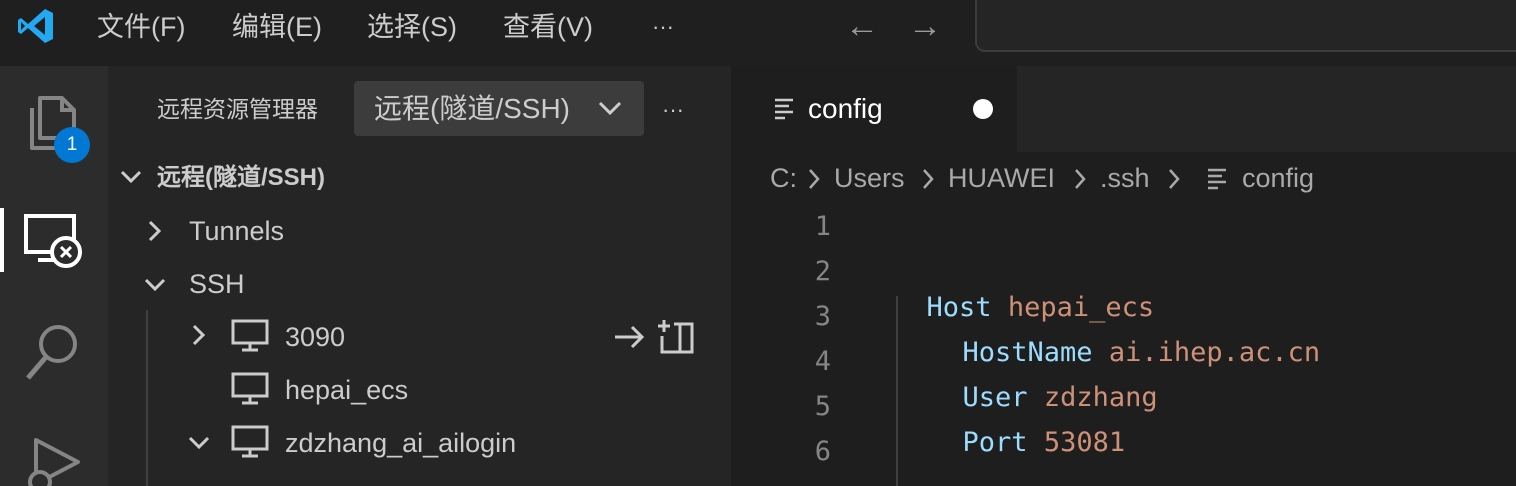 Image resolution: width=1516 pixels, height=486 pixels. Describe the element at coordinates (315, 337) in the screenshot. I see `host-item-3090: 3090` at that location.